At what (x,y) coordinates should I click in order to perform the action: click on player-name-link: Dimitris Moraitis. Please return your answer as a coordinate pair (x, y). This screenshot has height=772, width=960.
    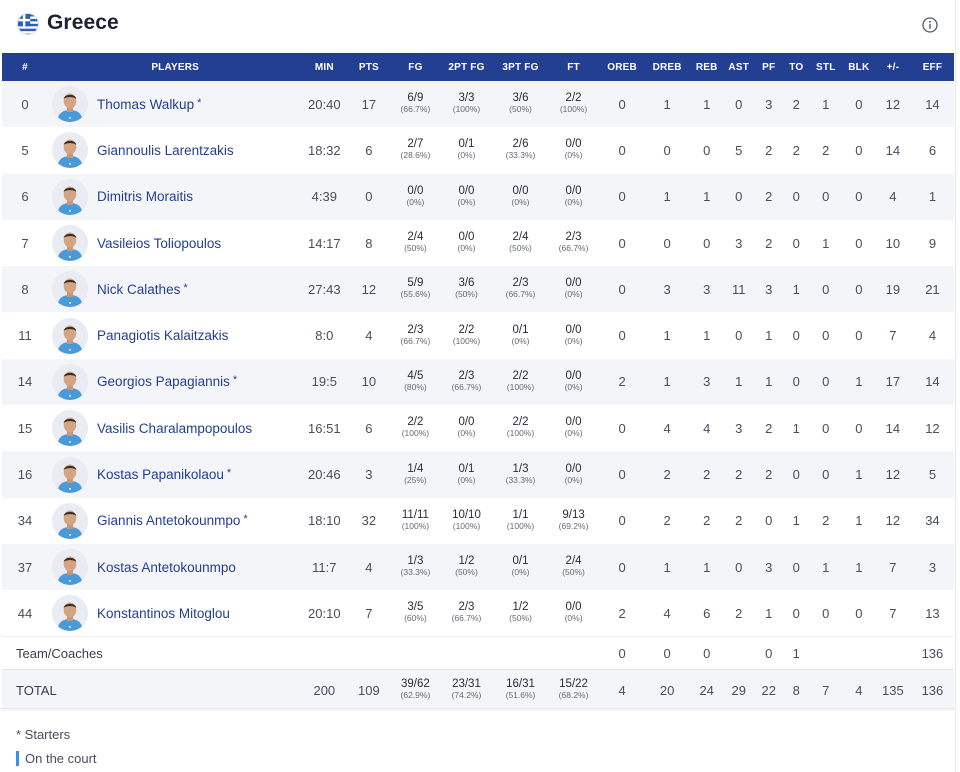
    Looking at the image, I should click on (145, 196).